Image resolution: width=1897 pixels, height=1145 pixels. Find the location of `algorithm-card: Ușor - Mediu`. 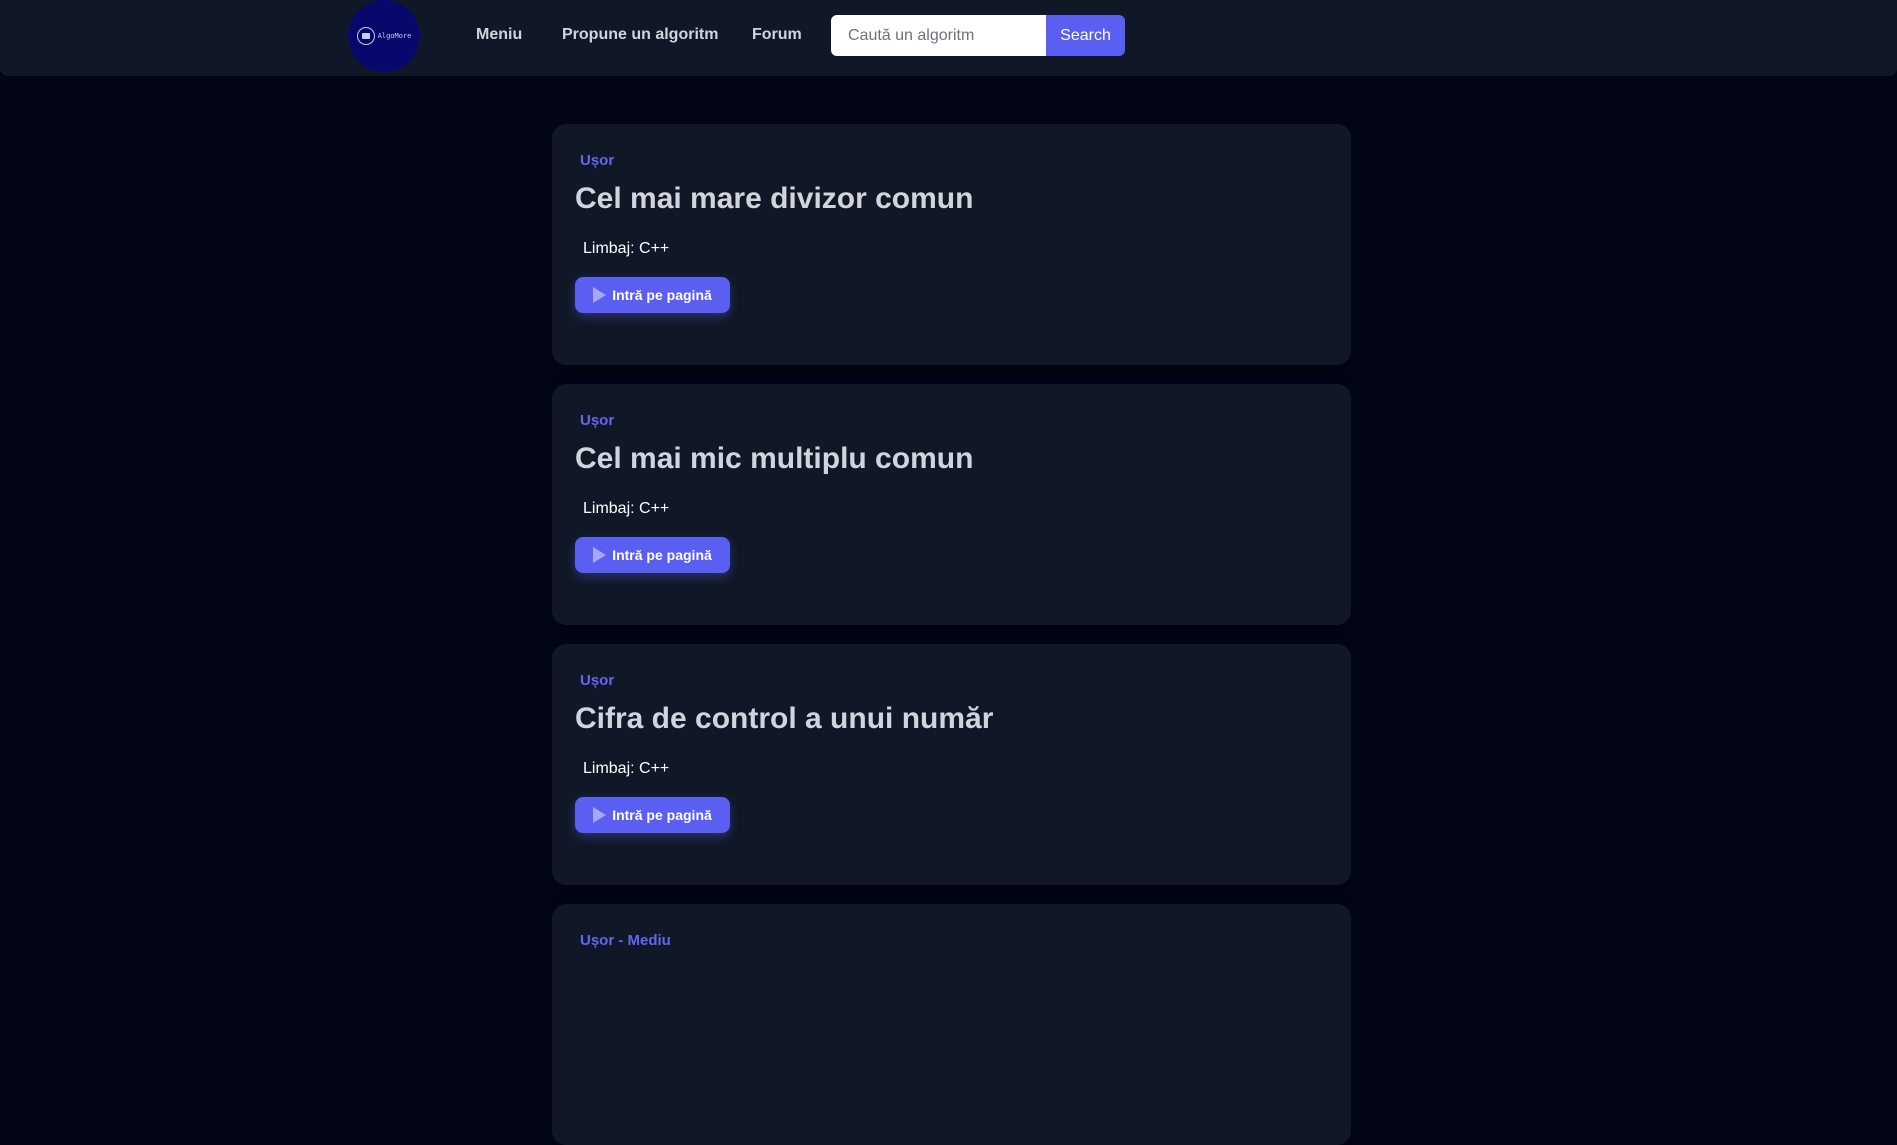

algorithm-card: Ușor - Mediu is located at coordinates (951, 1024).